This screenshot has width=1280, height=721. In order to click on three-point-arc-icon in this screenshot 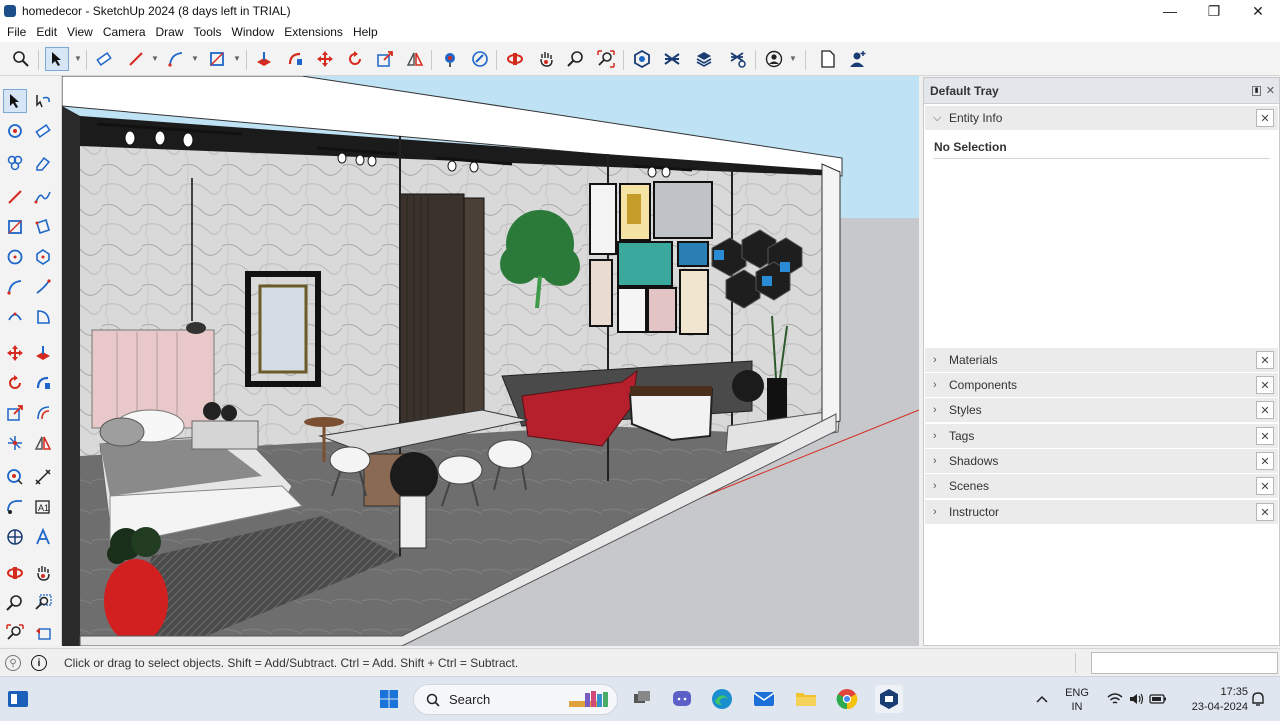, I will do `click(15, 317)`.